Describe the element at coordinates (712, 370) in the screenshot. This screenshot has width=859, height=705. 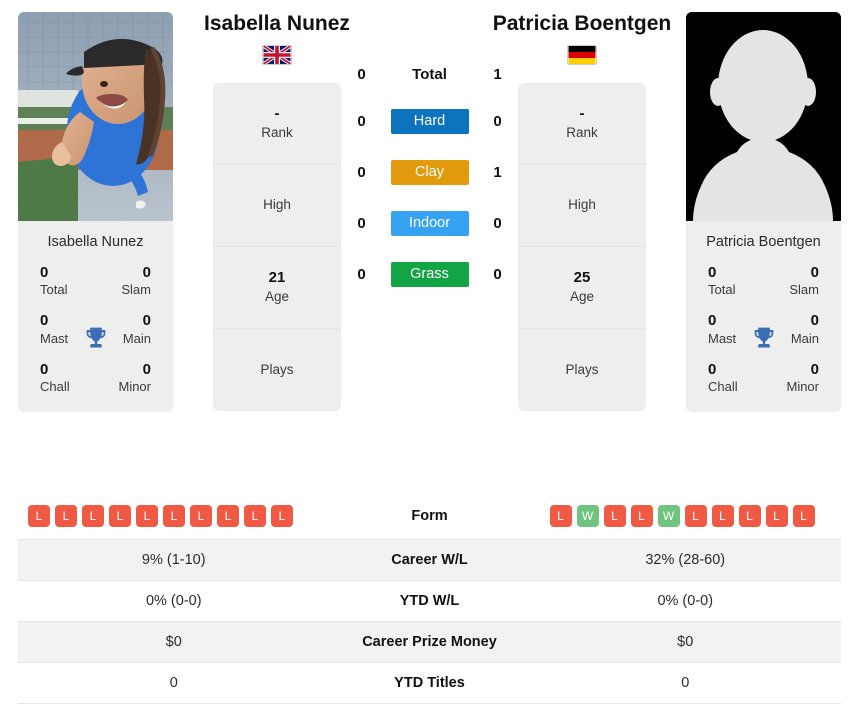
I see `right-chall-value: 0` at that location.